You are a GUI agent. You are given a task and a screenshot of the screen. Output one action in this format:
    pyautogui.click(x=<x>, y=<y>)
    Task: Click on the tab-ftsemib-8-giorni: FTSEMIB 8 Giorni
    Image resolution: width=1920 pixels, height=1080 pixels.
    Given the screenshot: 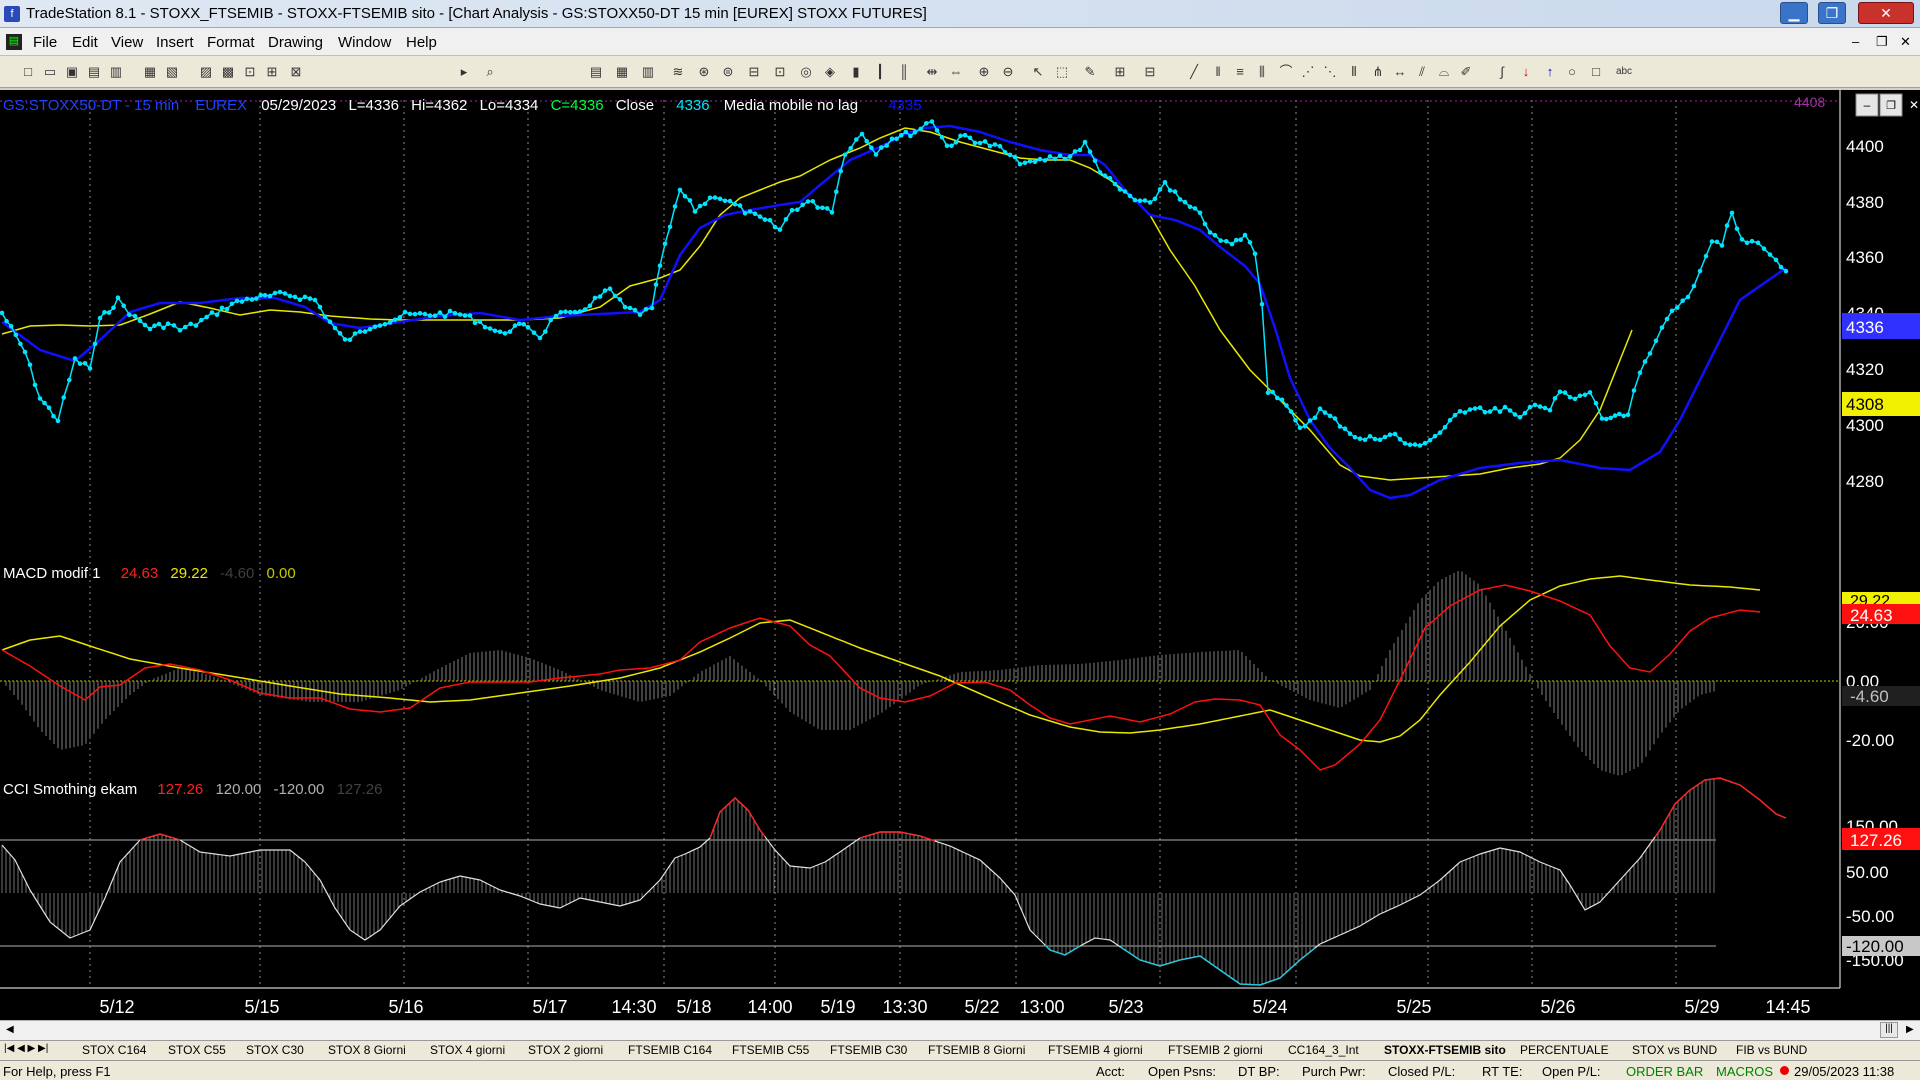 What is the action you would take?
    pyautogui.click(x=976, y=1050)
    